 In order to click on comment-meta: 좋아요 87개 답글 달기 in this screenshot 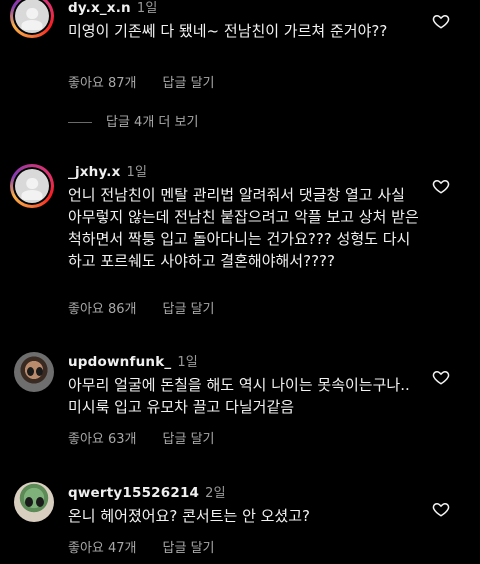, I will do `click(154, 81)`.